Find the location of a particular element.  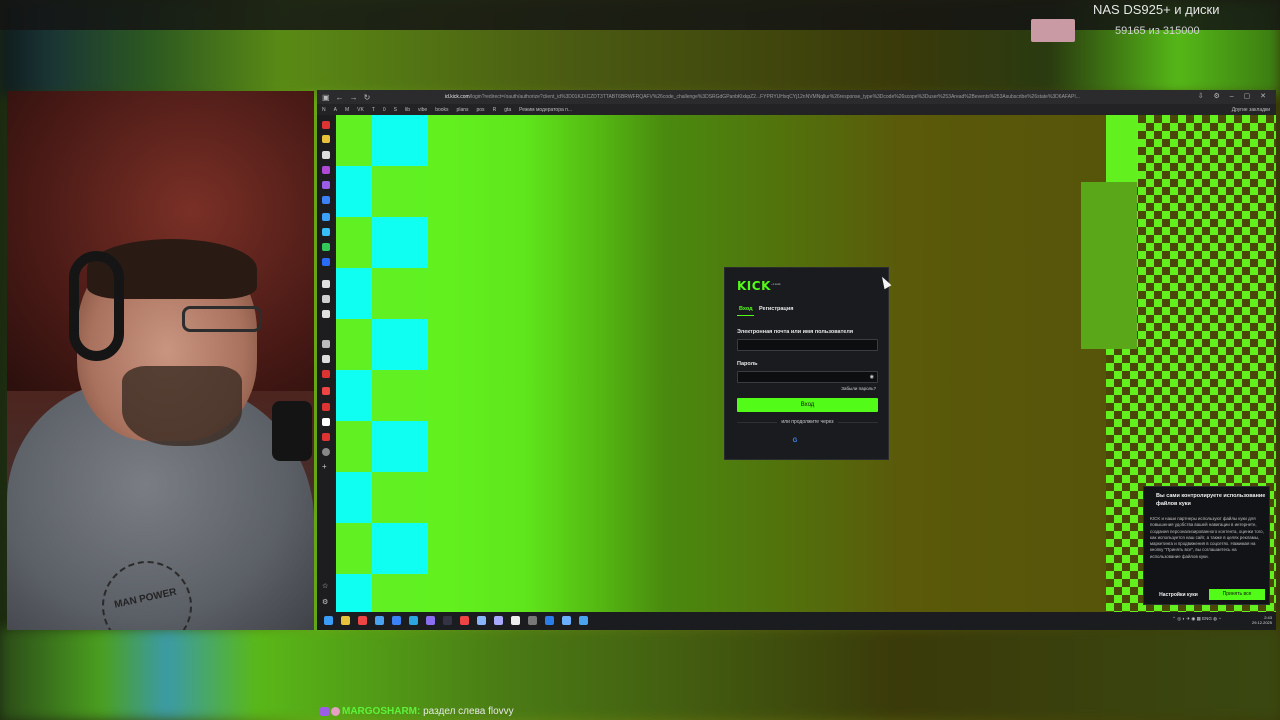

tab-login: Вход is located at coordinates (746, 309).